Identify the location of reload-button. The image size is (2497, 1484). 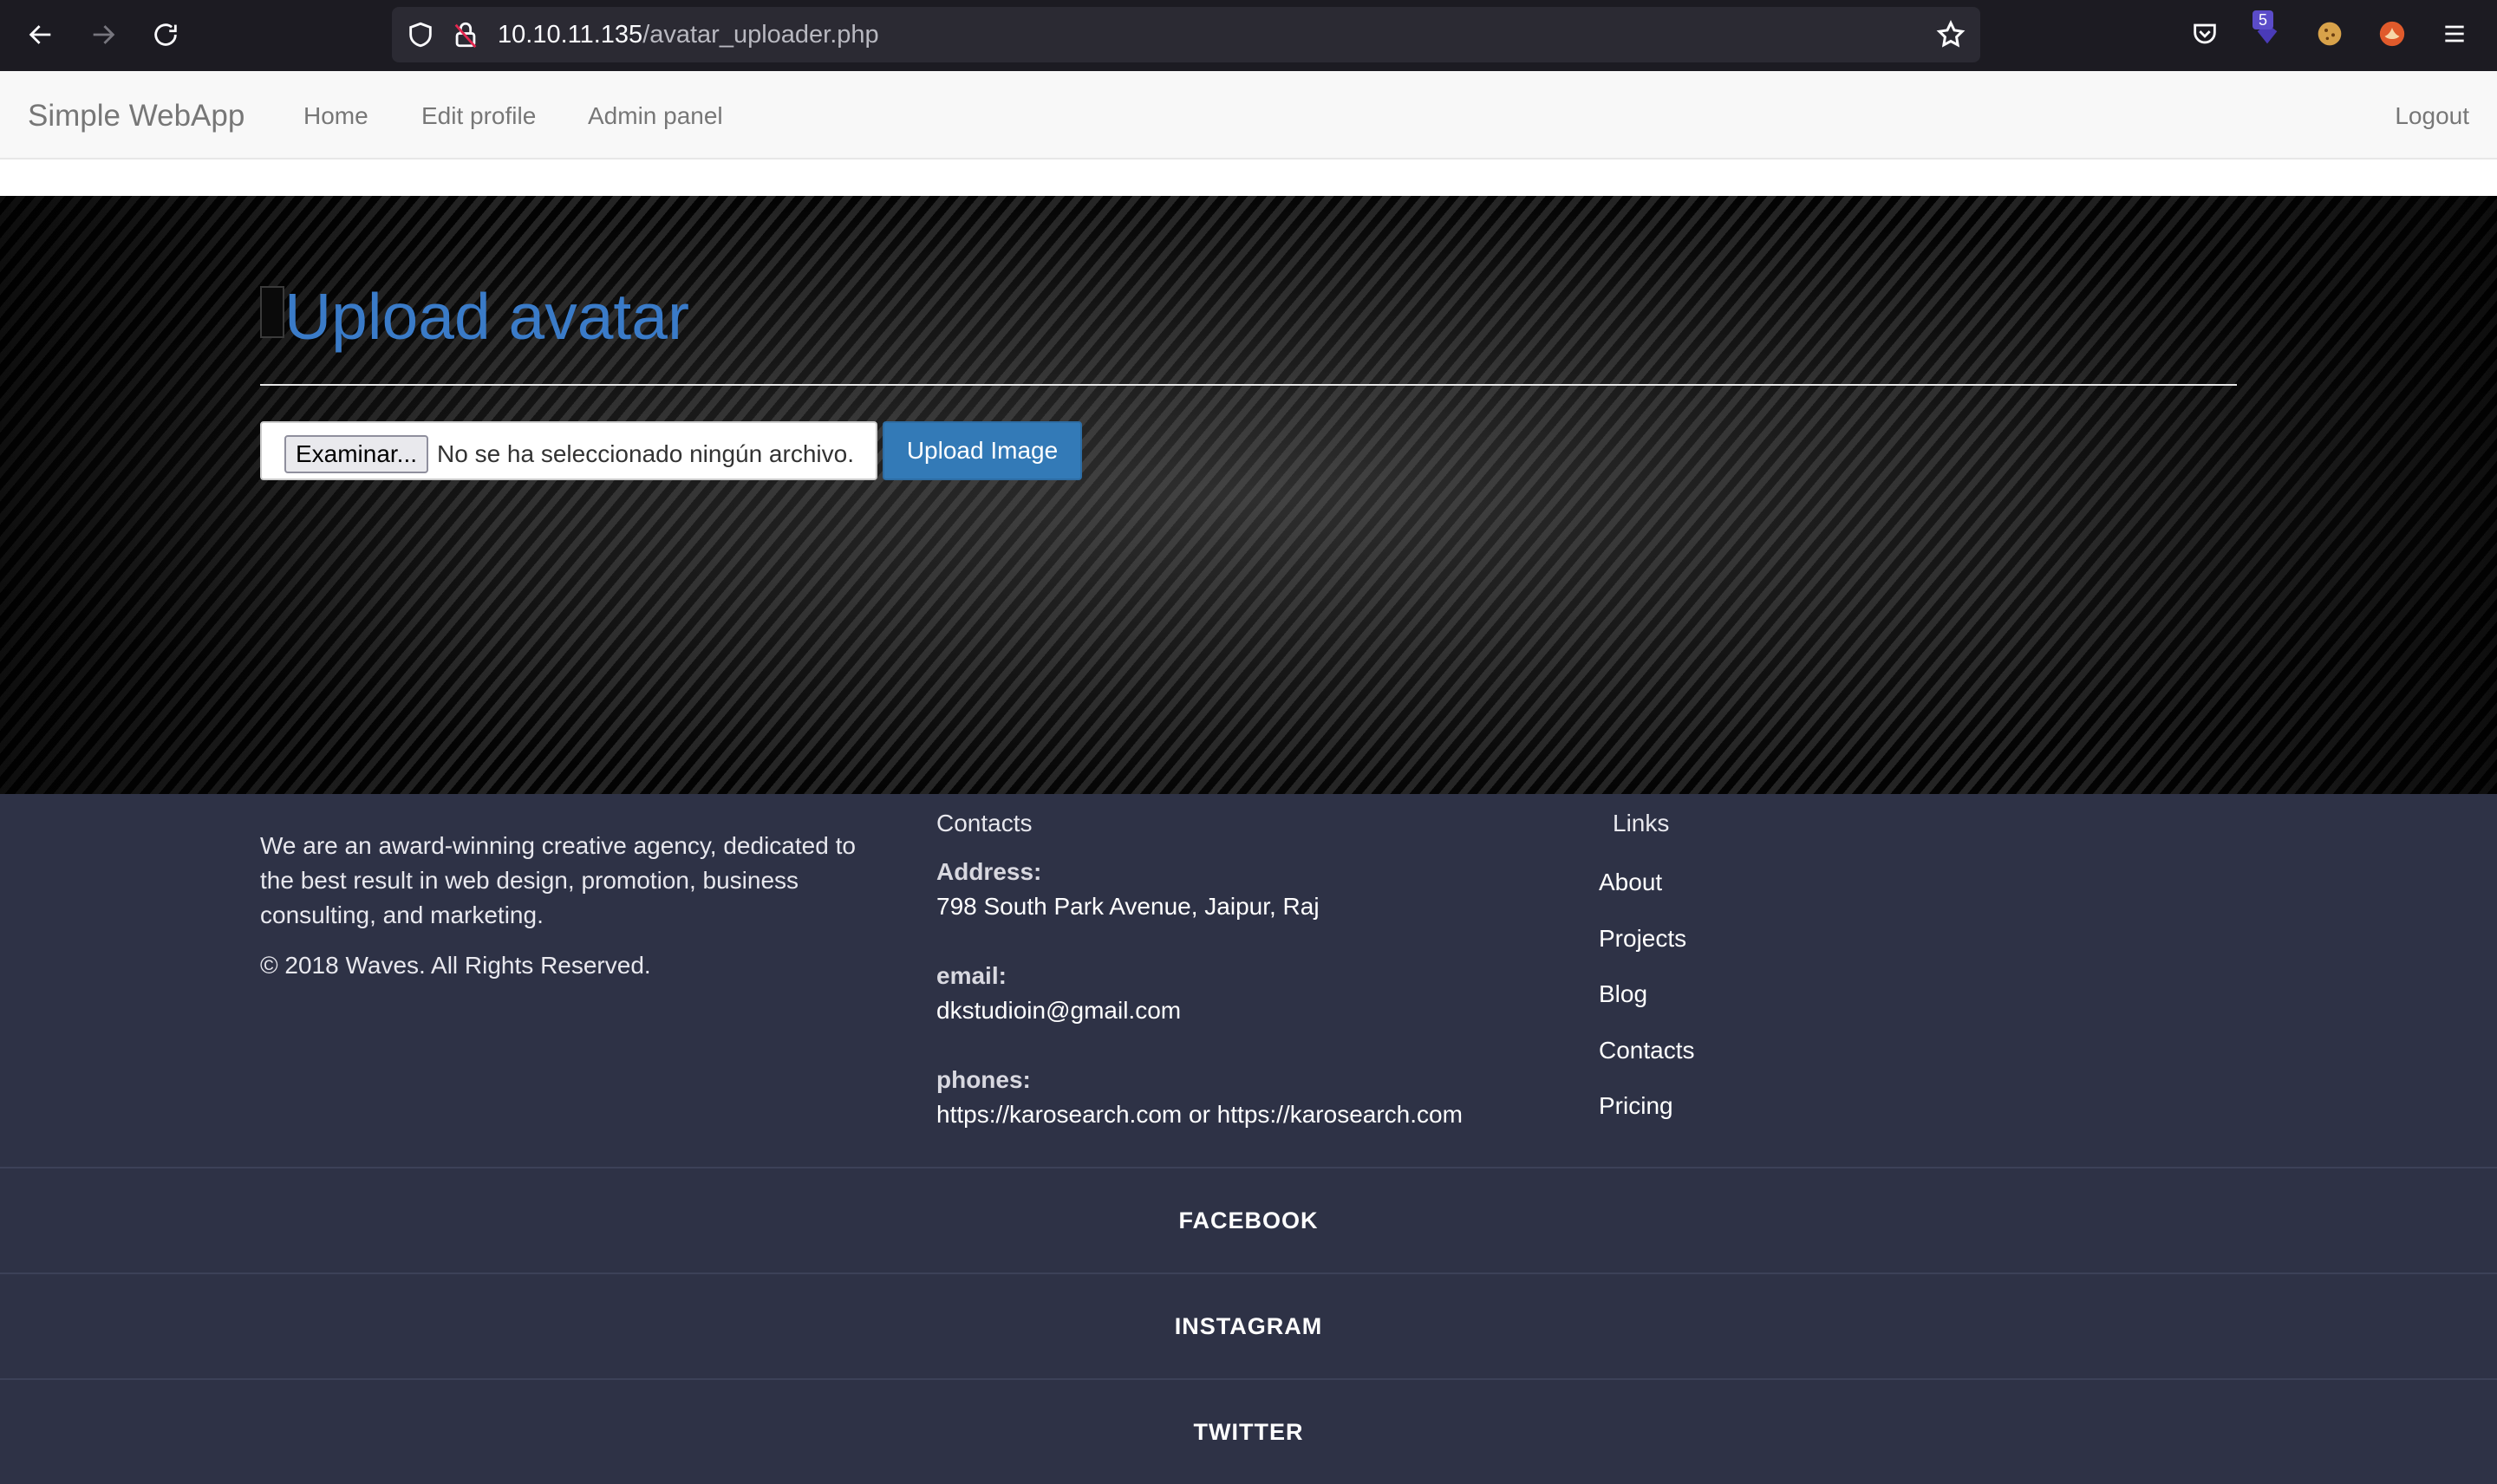
(166, 35).